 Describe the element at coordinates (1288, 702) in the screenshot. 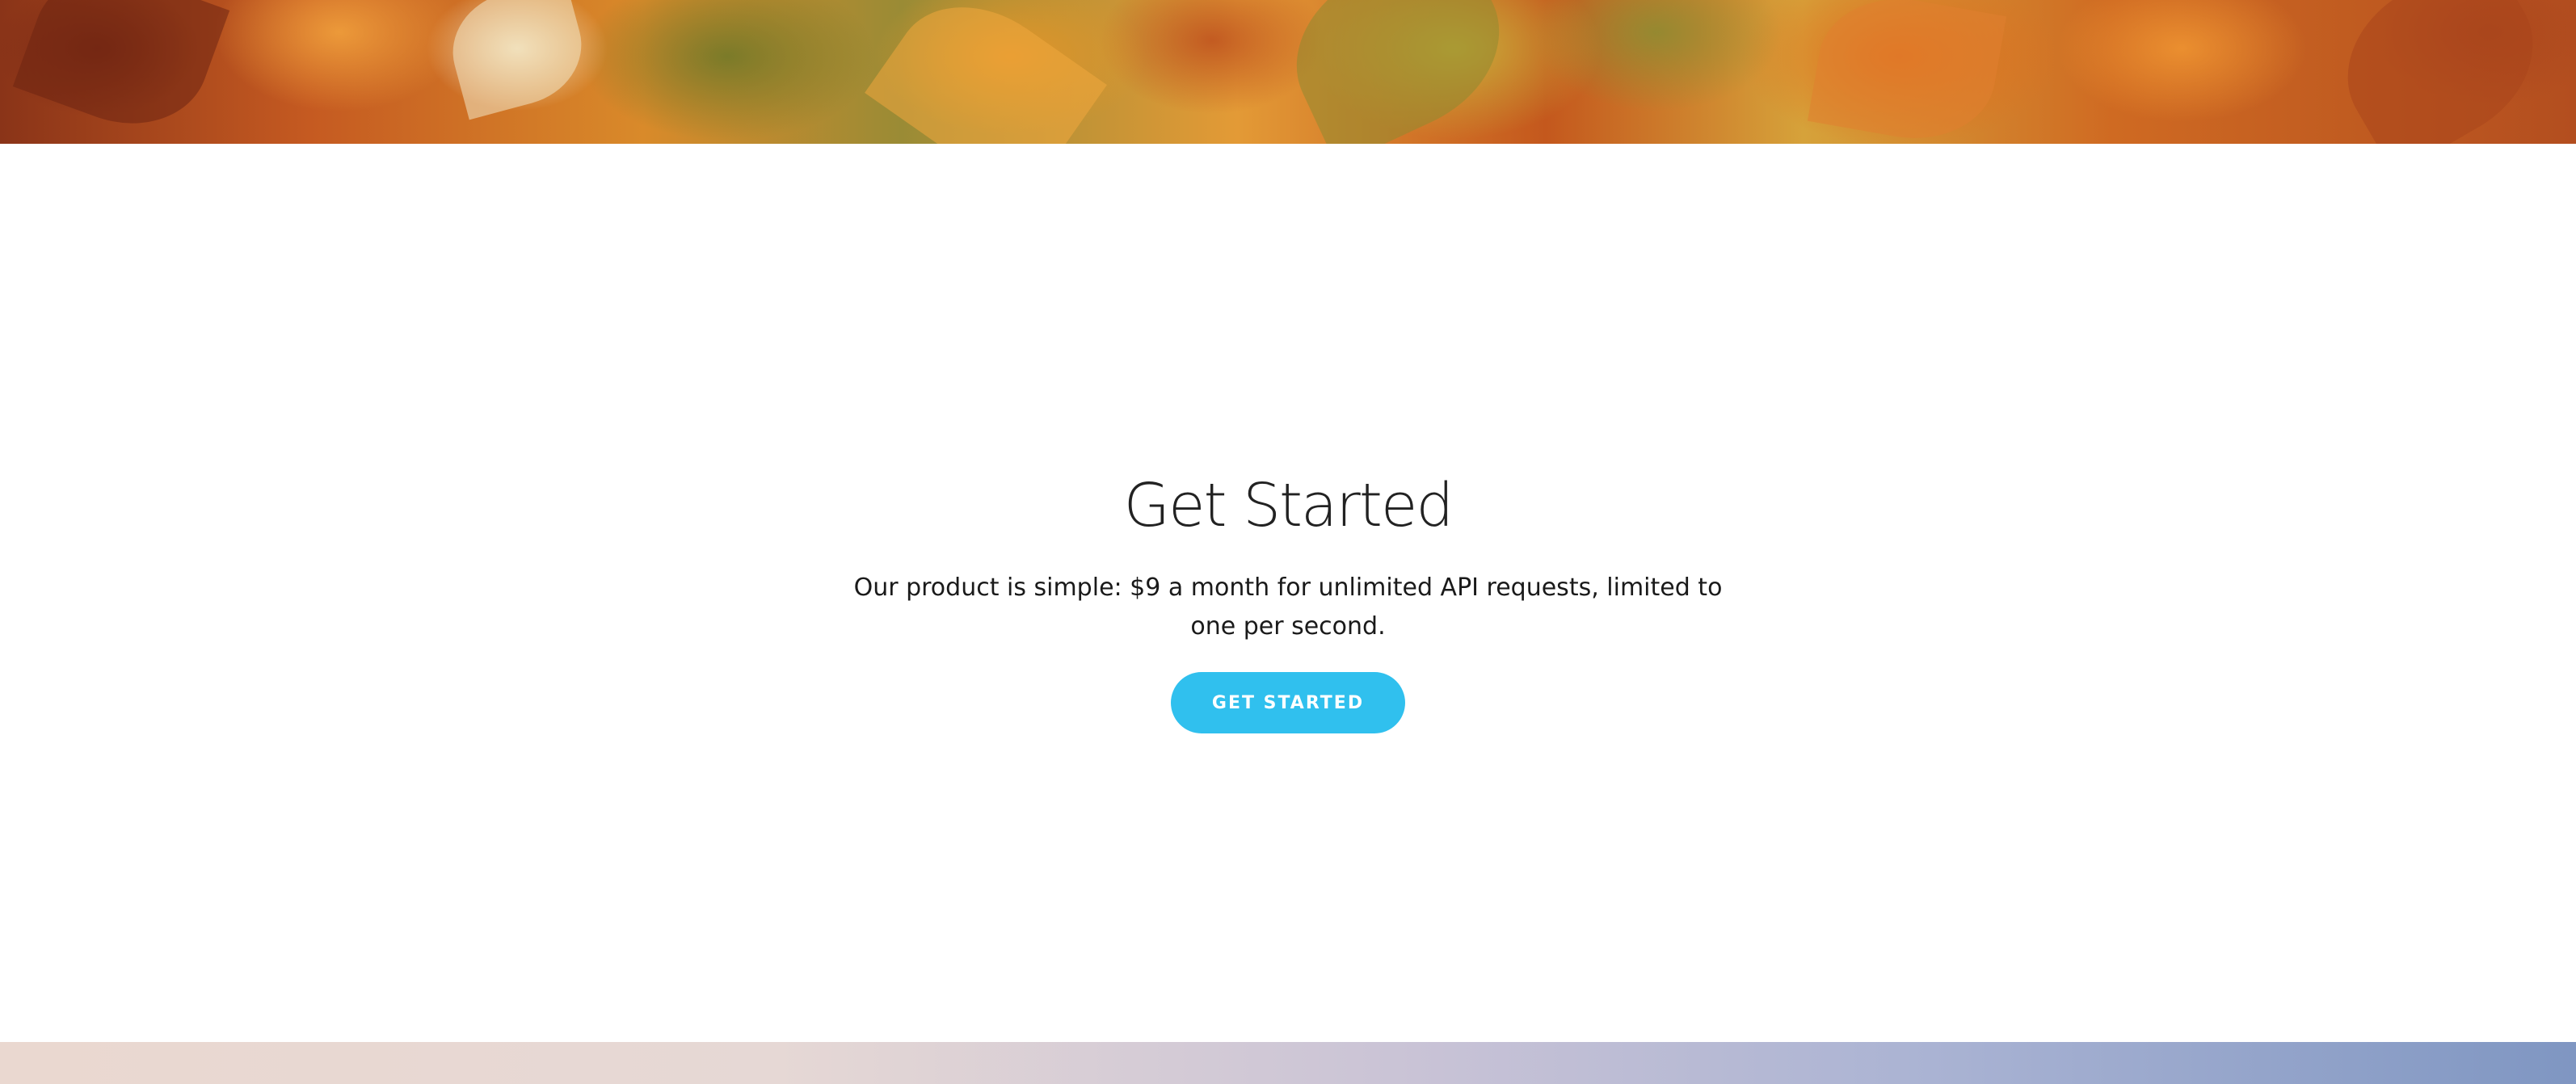

I see `get-started-button: GET STARTED` at that location.